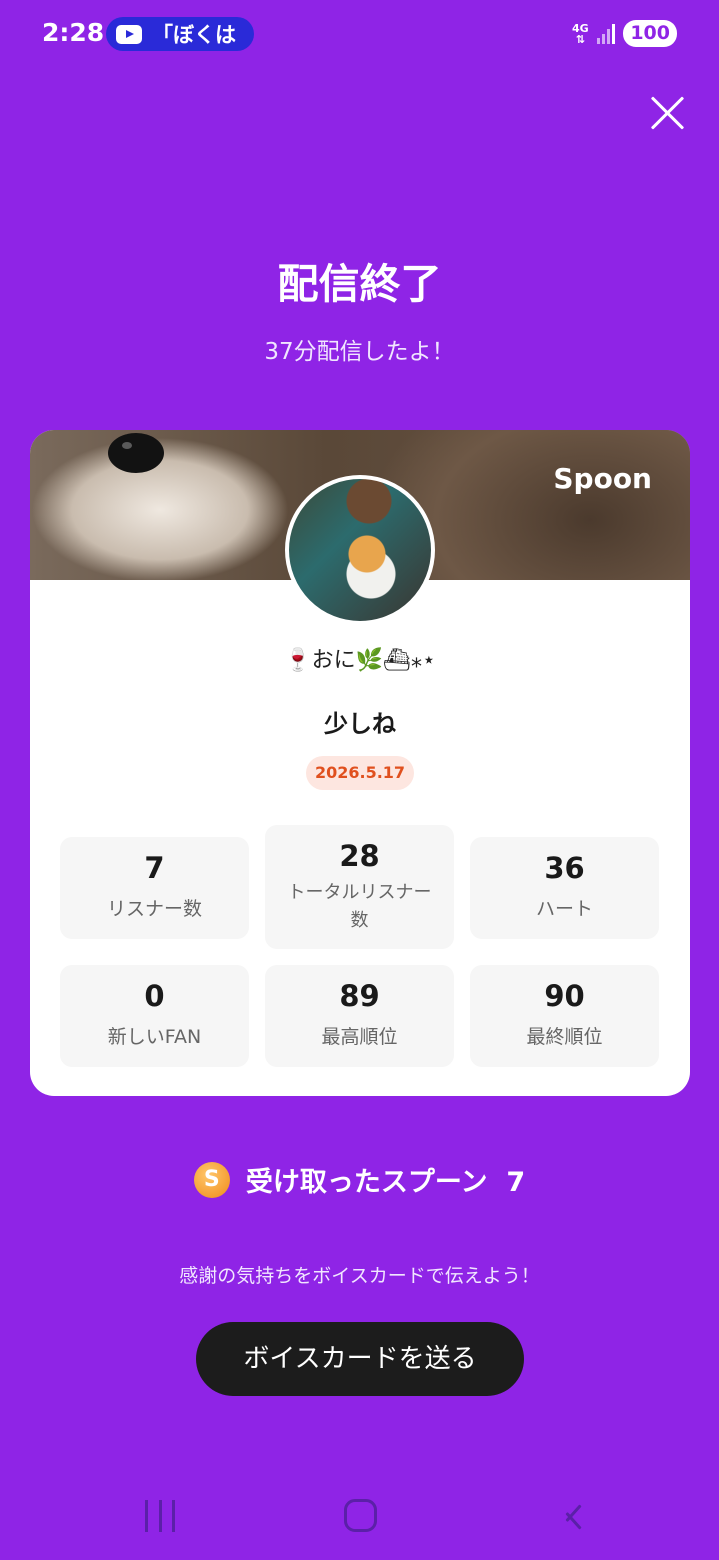 This screenshot has width=719, height=1560. What do you see at coordinates (360, 1515) in the screenshot?
I see `home-icon` at bounding box center [360, 1515].